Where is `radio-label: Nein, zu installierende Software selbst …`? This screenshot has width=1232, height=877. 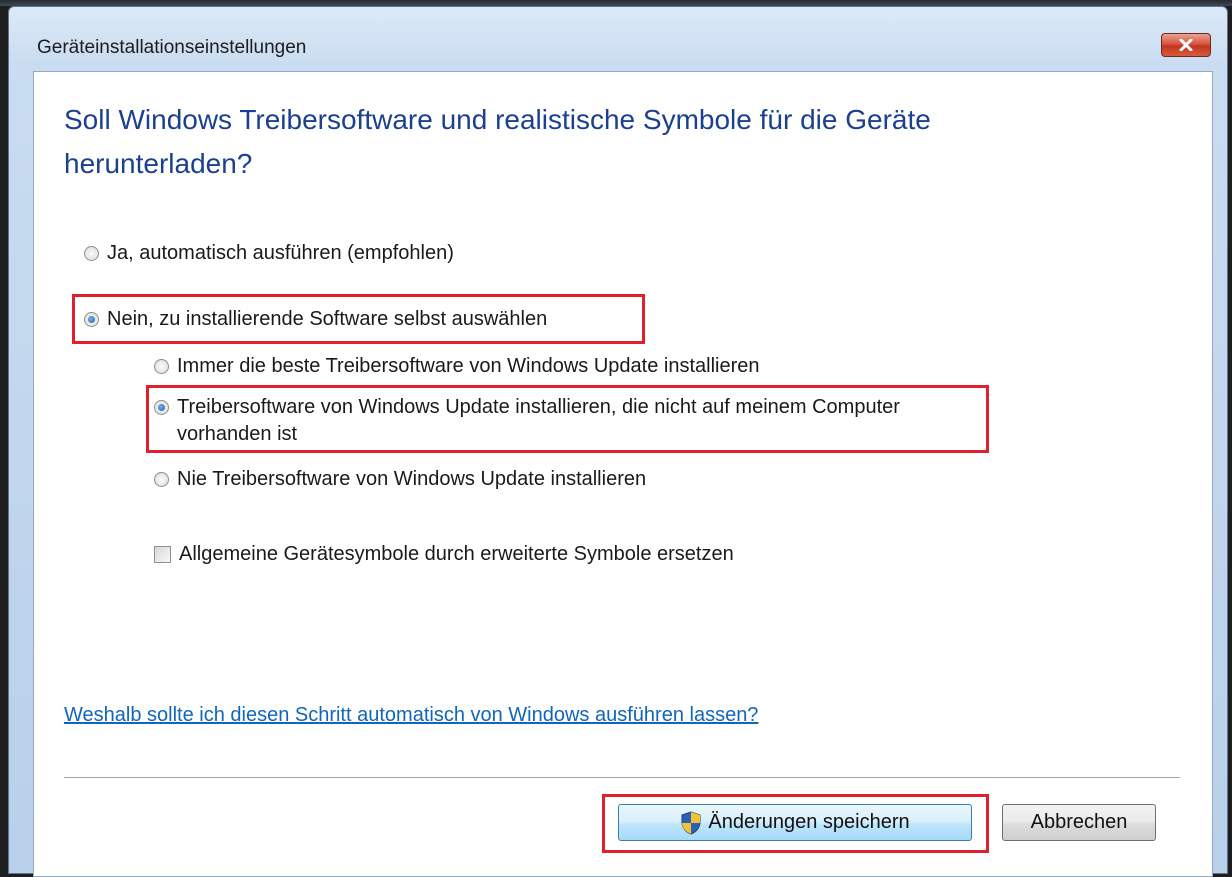 radio-label: Nein, zu installierende Software selbst … is located at coordinates (327, 319).